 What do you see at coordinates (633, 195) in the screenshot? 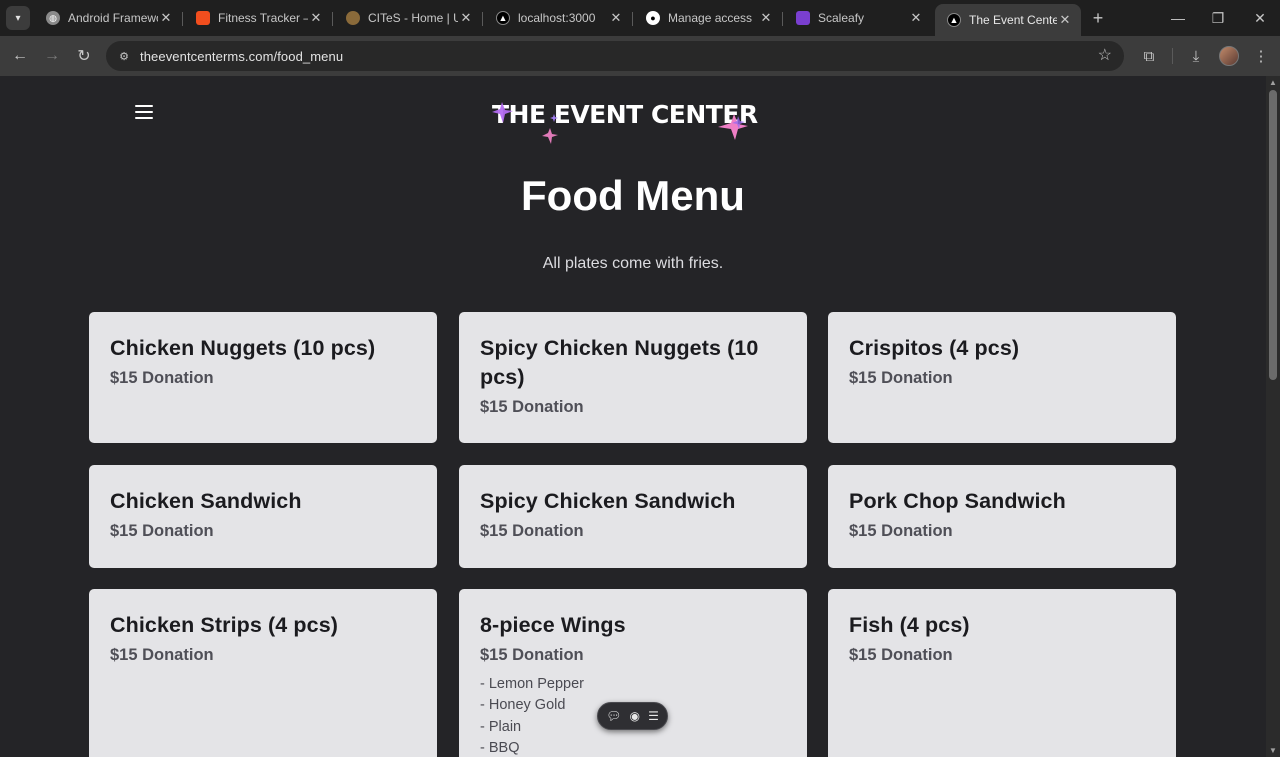
I see `page-title: Food Menu` at bounding box center [633, 195].